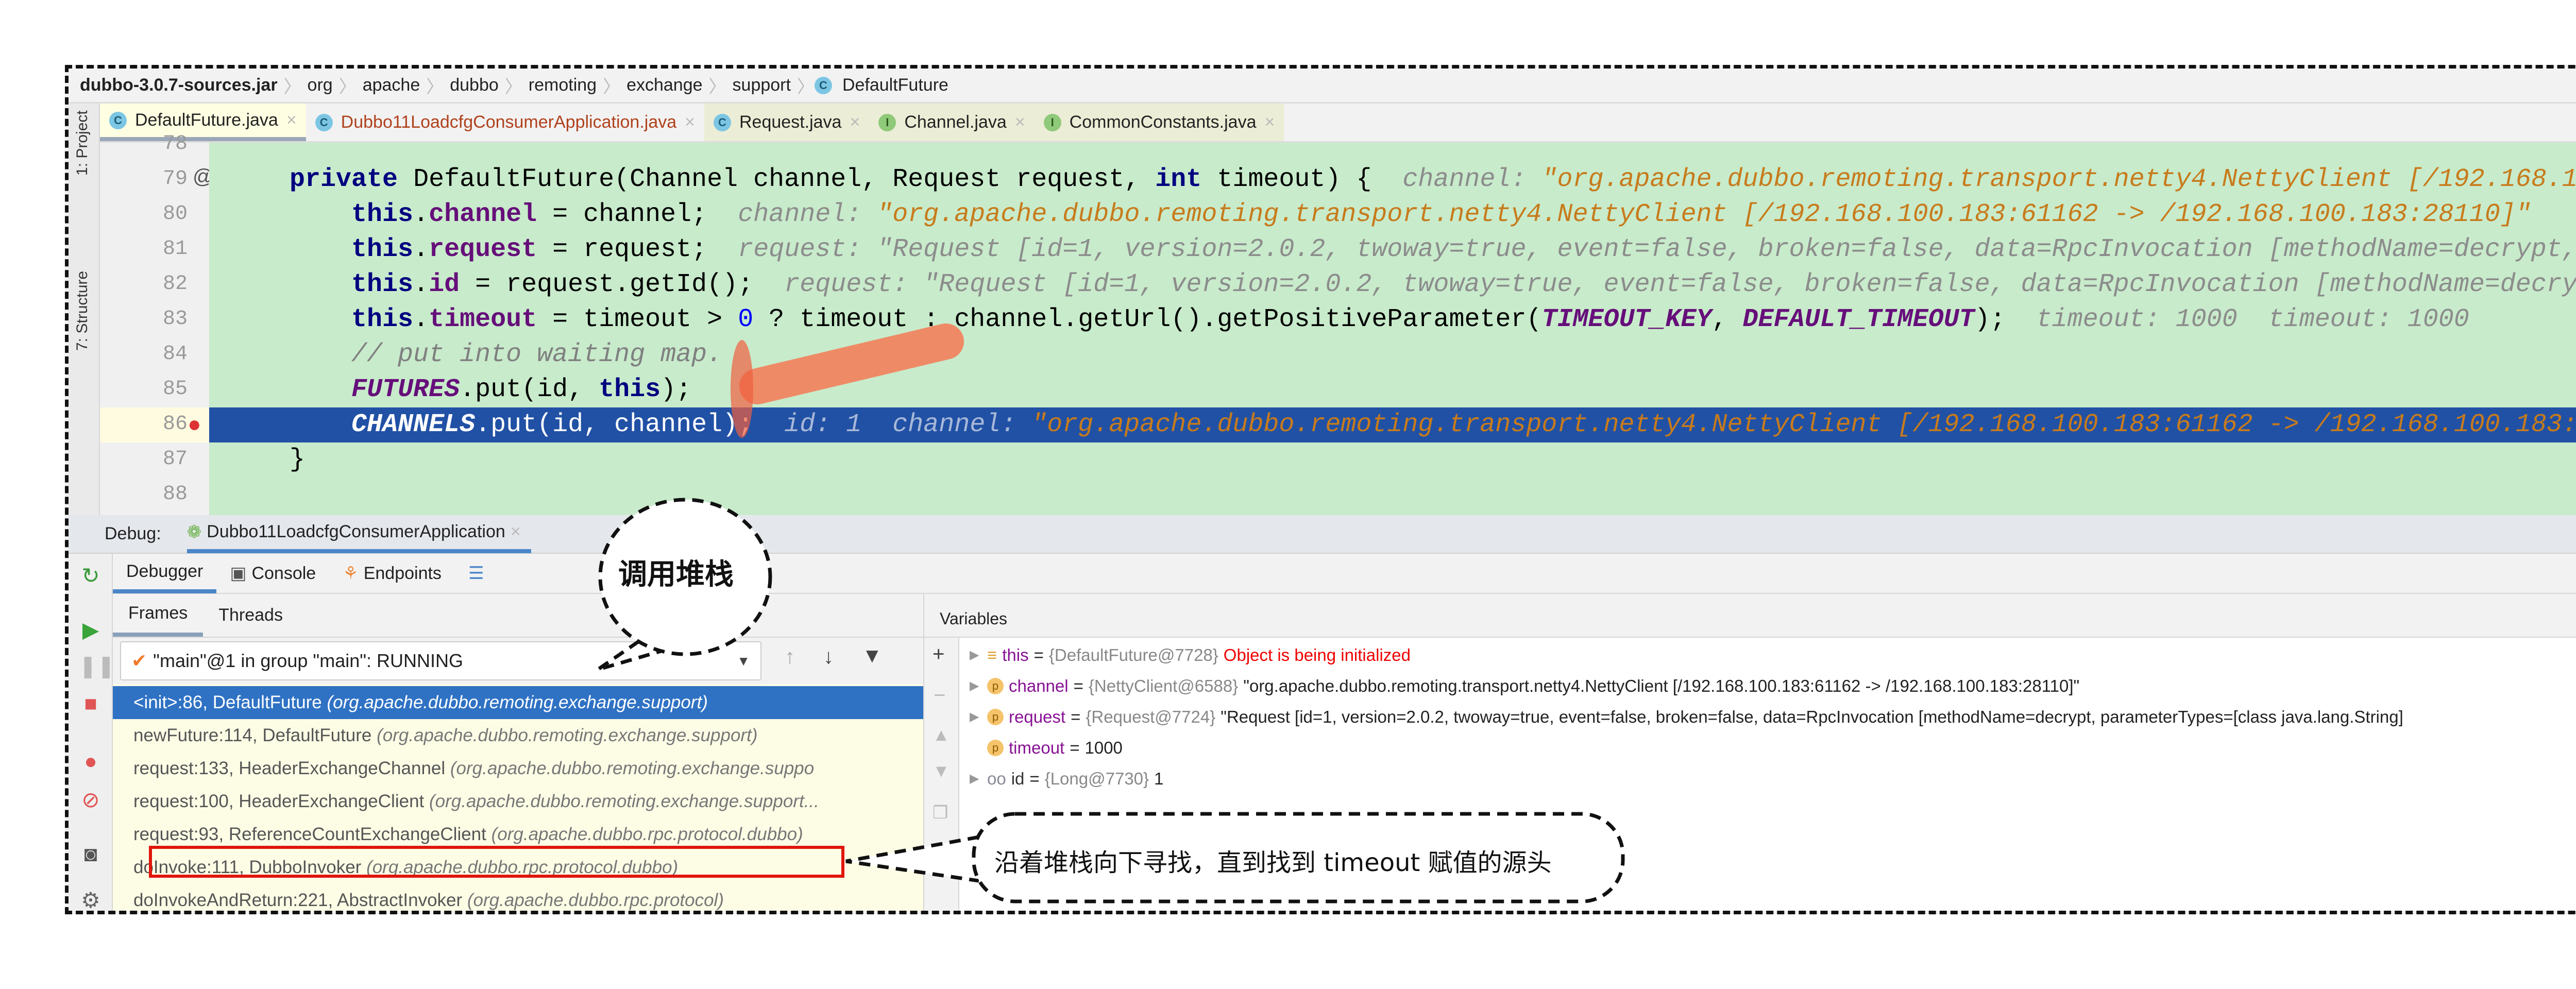 The image size is (2576, 989). I want to click on hint-label: 沿着堆栈向下寻找，直到找到 timeout 赋值的源头, so click(1273, 862).